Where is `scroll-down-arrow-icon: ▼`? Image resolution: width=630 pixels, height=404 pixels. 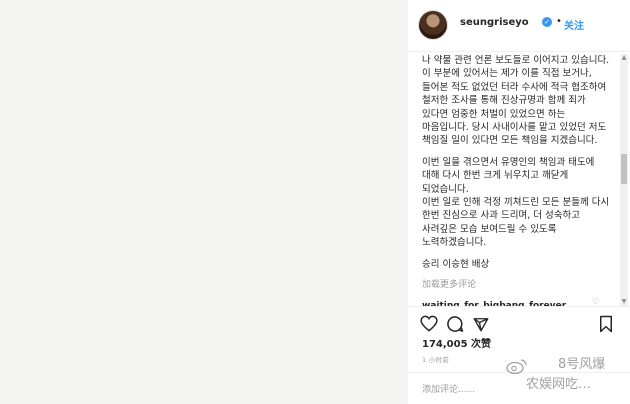
scroll-down-arrow-icon: ▼ is located at coordinates (624, 302).